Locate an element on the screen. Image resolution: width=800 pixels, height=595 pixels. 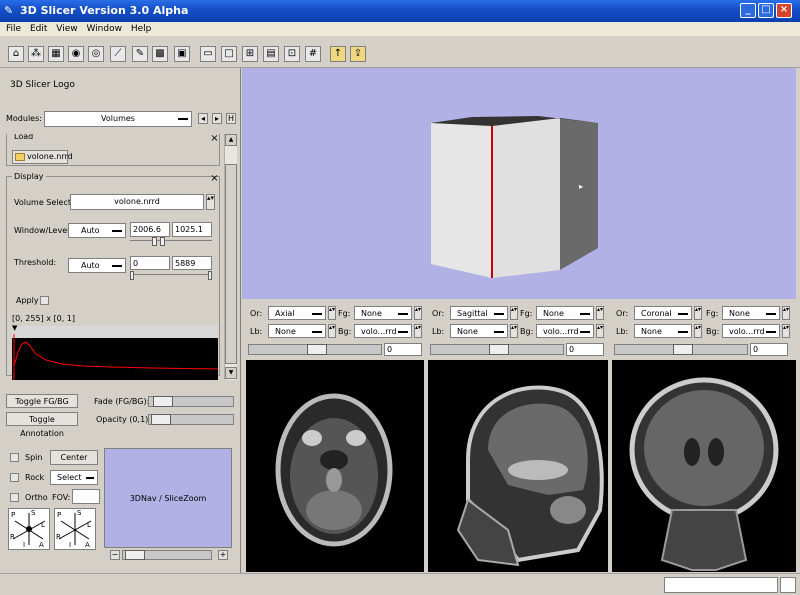
editor-icon: ✎ is located at coordinates (140, 54).